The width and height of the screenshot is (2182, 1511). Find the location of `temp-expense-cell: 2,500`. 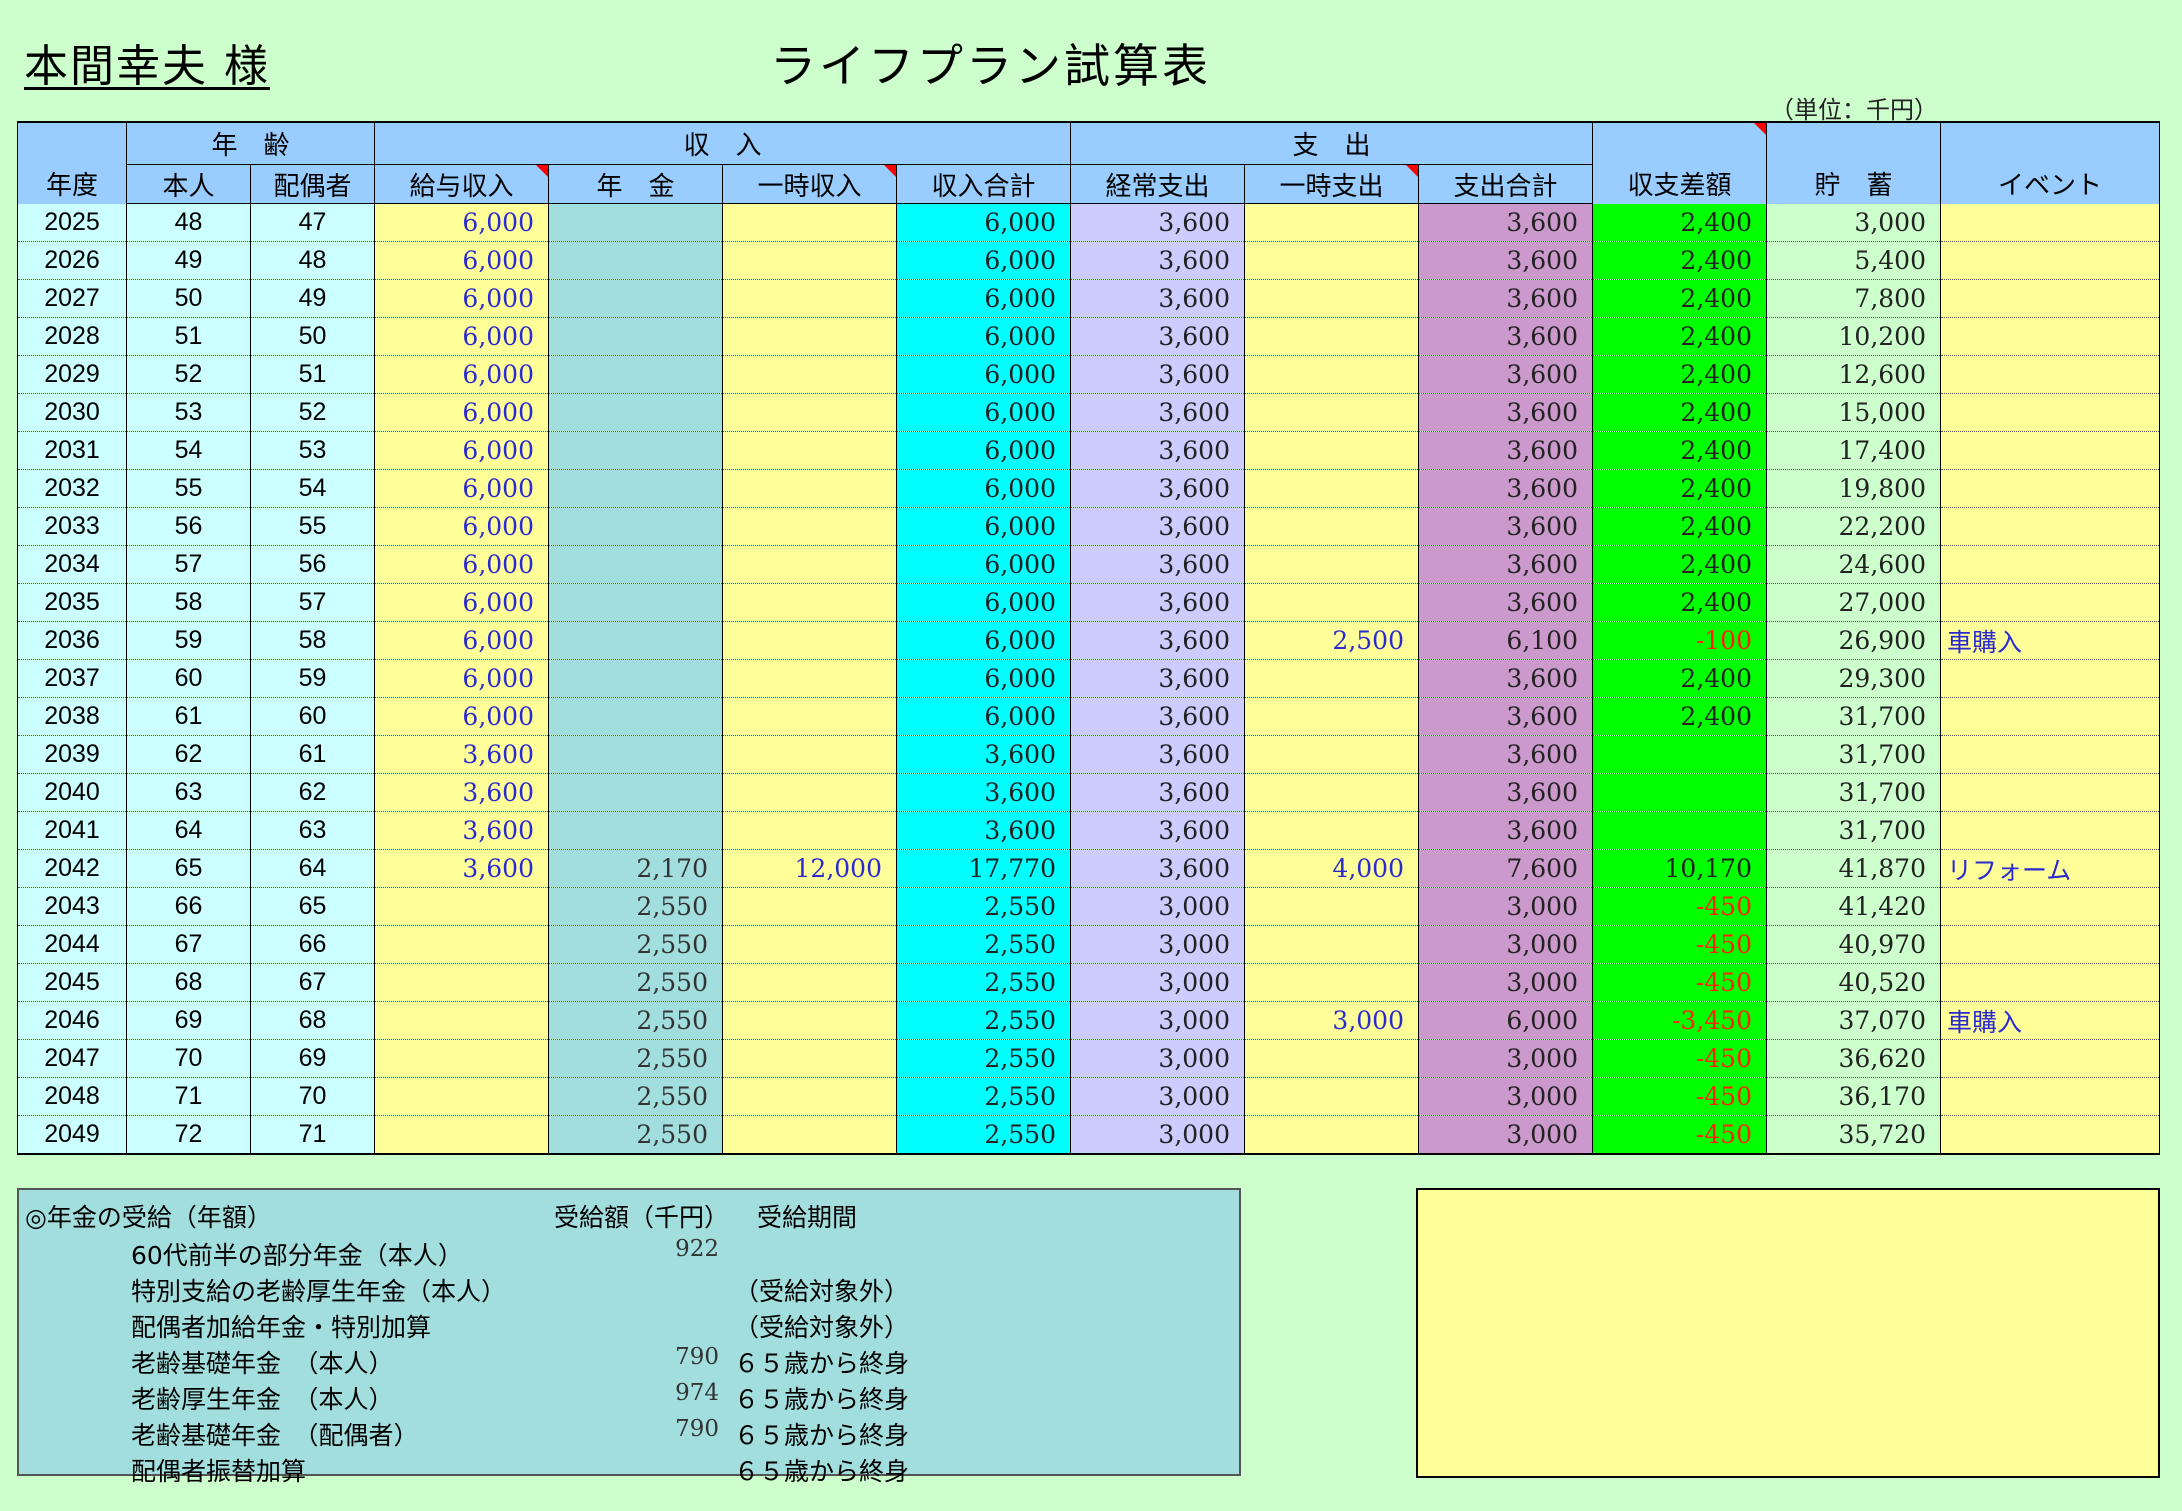

temp-expense-cell: 2,500 is located at coordinates (1331, 640).